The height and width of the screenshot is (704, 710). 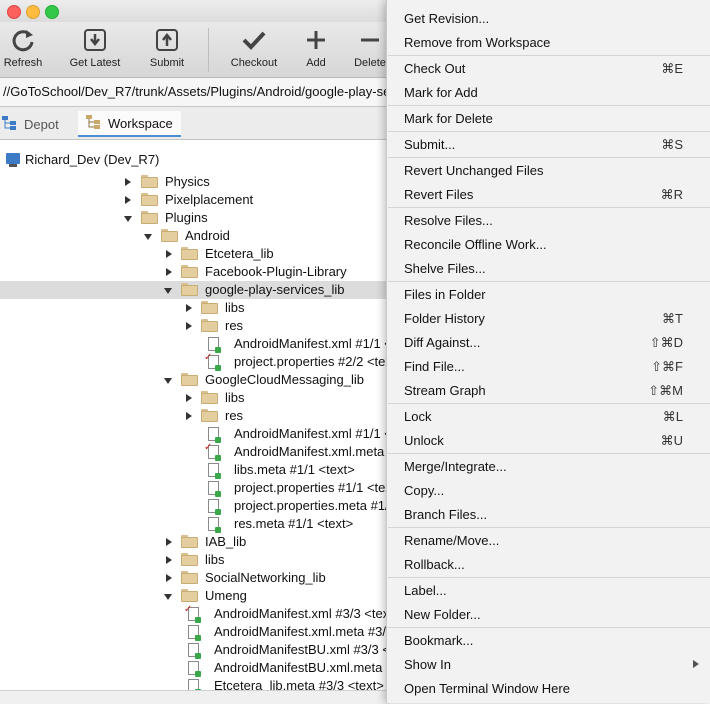 I want to click on toolbar-separator, so click(x=208, y=50).